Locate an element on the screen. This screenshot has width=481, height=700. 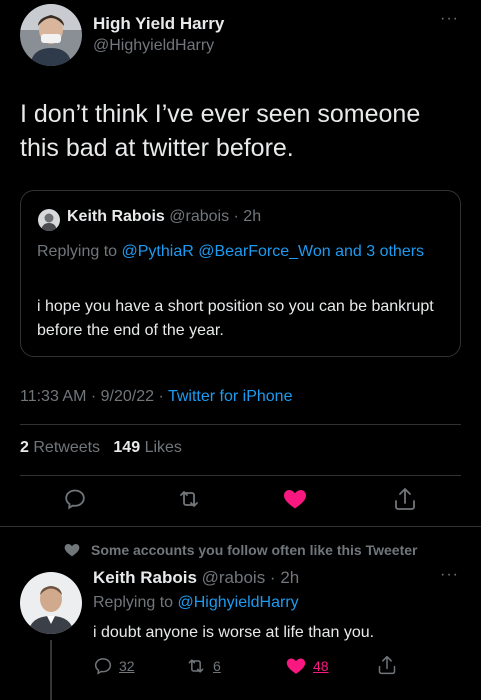
reply-like-button: 48 is located at coordinates (307, 666).